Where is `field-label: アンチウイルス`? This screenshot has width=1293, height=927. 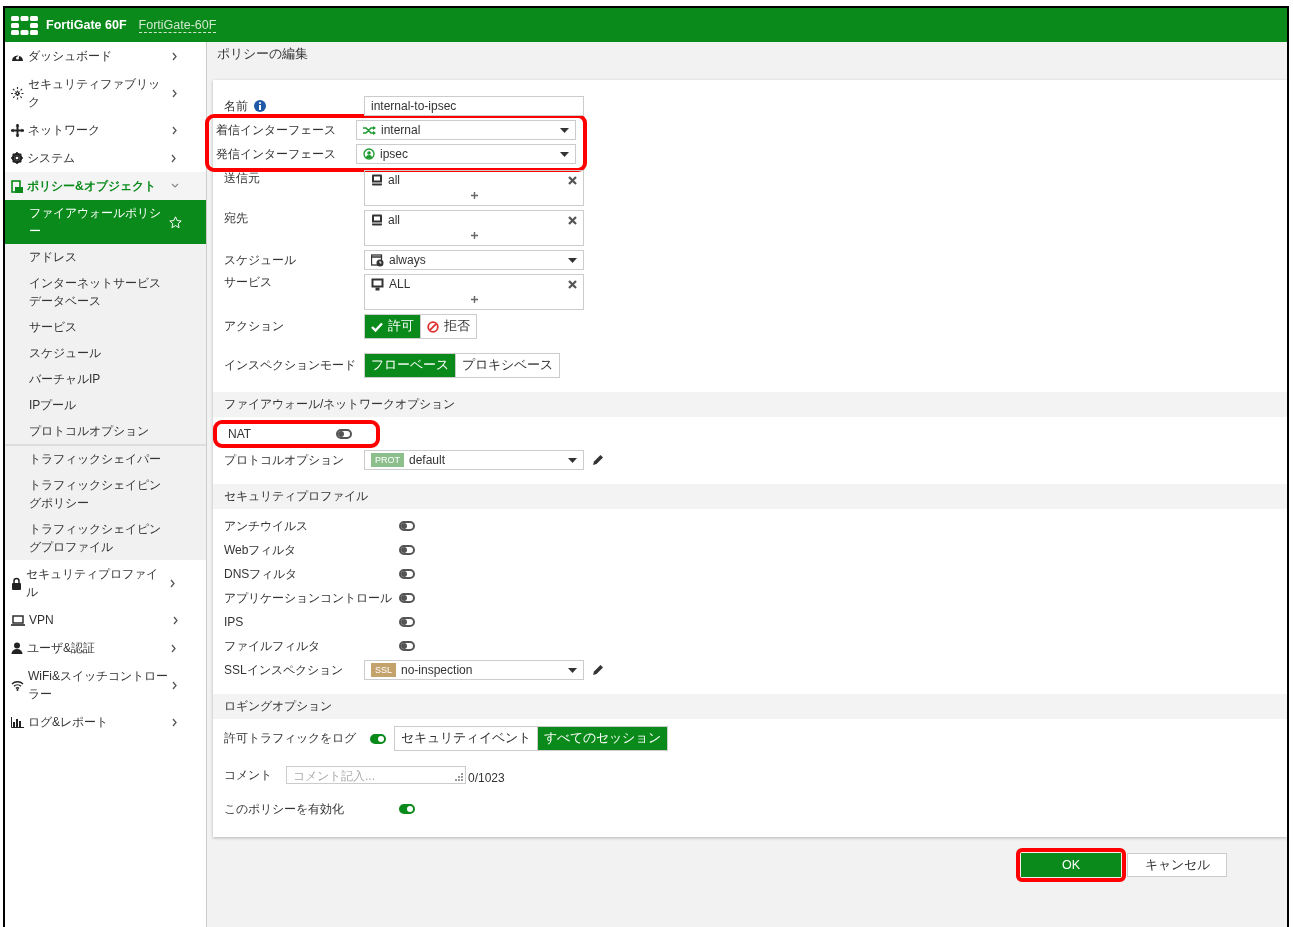
field-label: アンチウイルス is located at coordinates (266, 526).